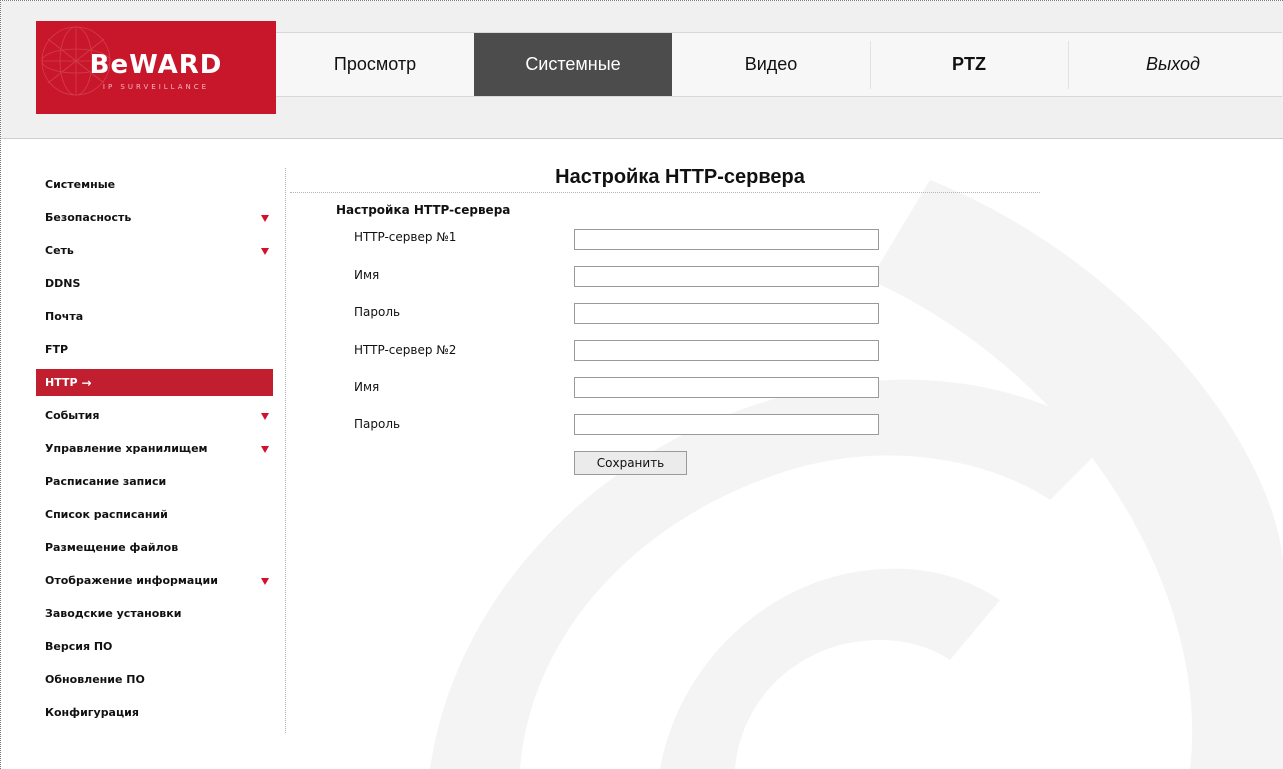 The image size is (1283, 769). I want to click on tab-logout: Выход, so click(1173, 64).